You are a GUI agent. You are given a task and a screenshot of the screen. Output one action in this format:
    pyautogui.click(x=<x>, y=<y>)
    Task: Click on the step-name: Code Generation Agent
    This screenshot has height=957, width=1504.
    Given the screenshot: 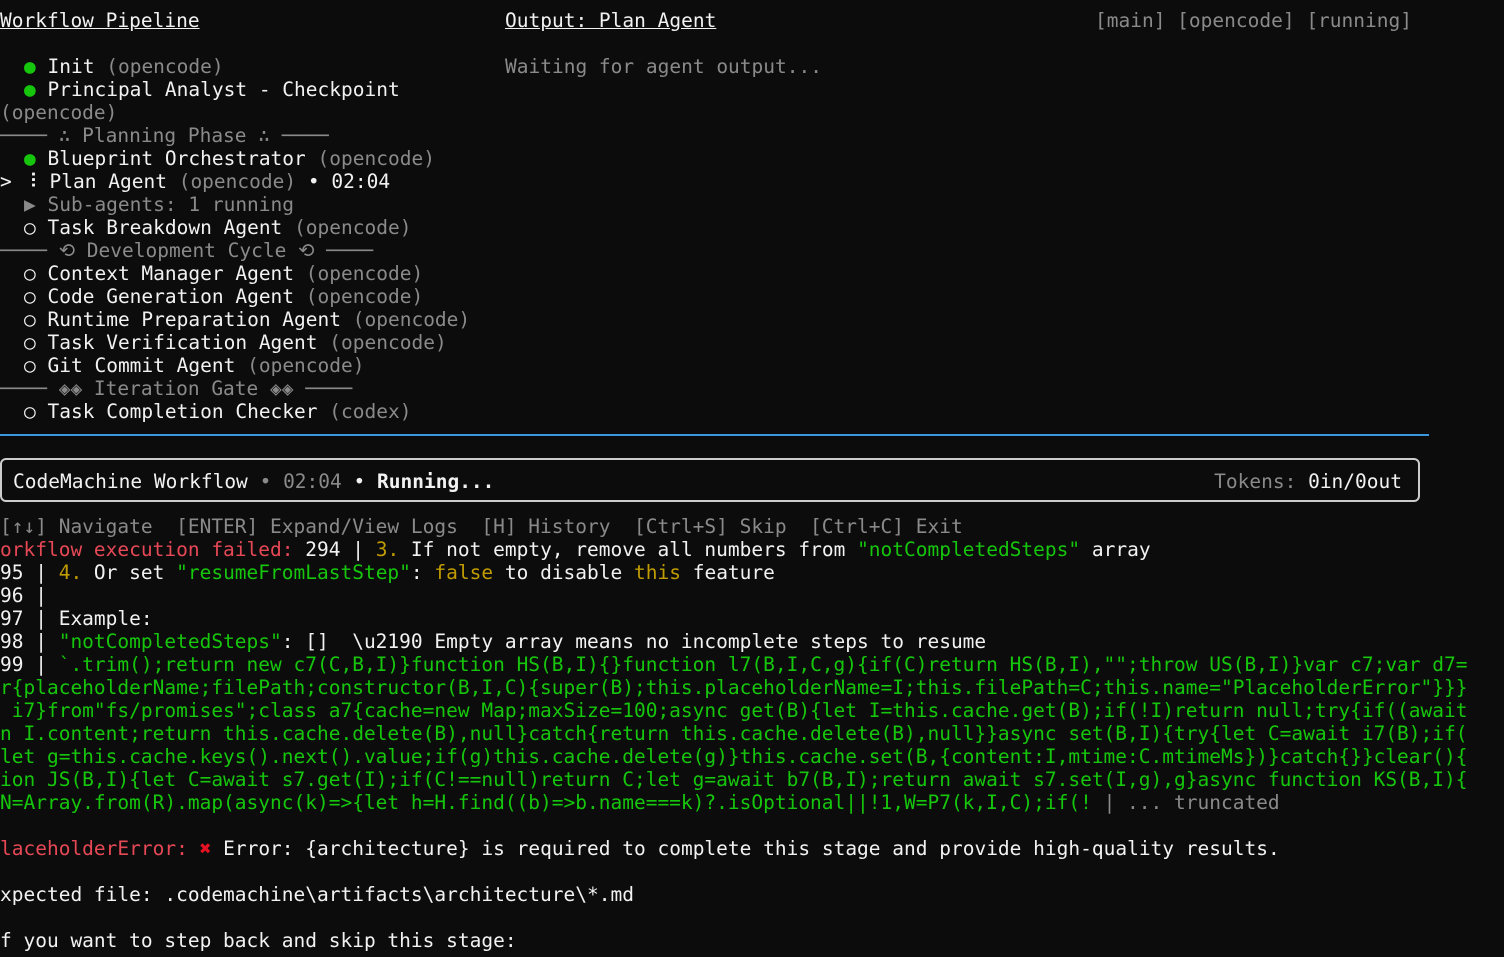 What is the action you would take?
    pyautogui.click(x=171, y=296)
    